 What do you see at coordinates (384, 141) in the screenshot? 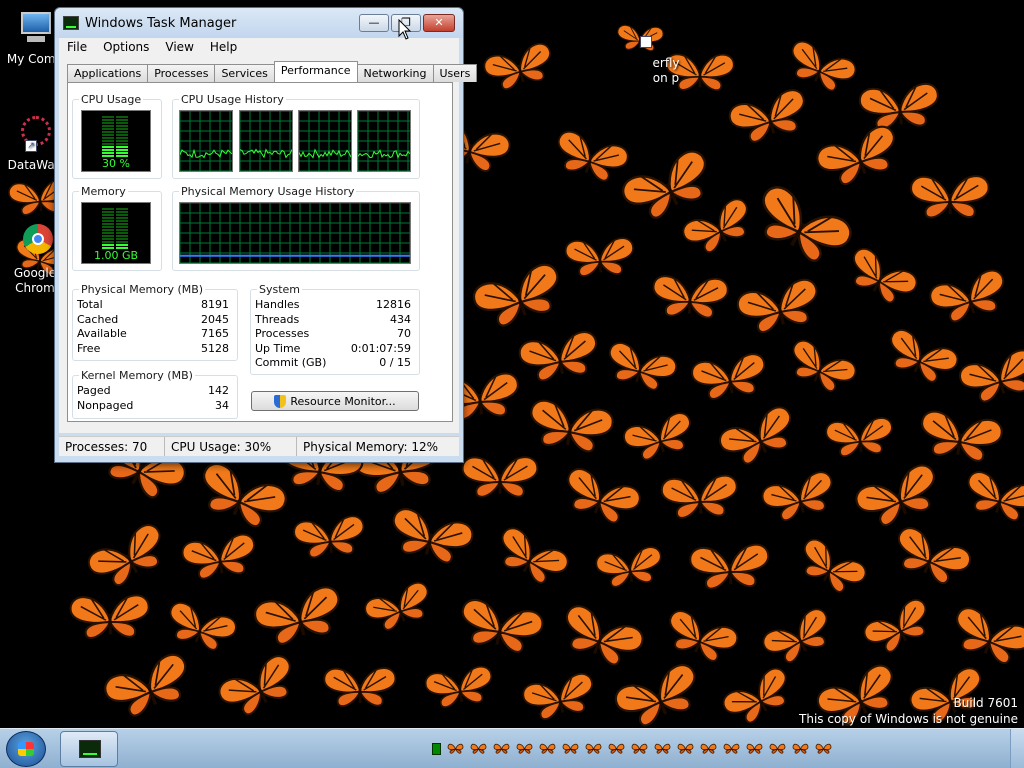
I see `cpu-history-svg` at bounding box center [384, 141].